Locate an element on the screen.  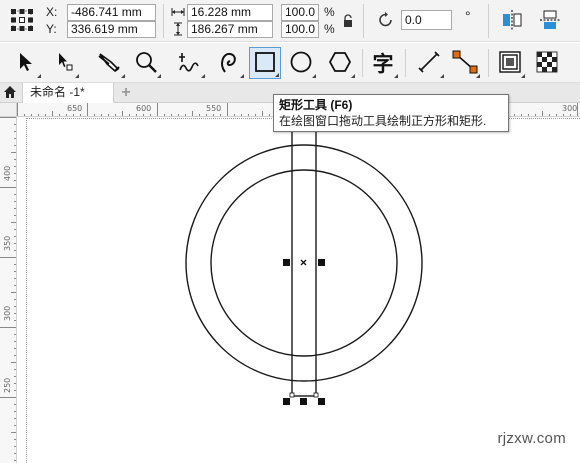
hexagon-icon is located at coordinates (340, 63).